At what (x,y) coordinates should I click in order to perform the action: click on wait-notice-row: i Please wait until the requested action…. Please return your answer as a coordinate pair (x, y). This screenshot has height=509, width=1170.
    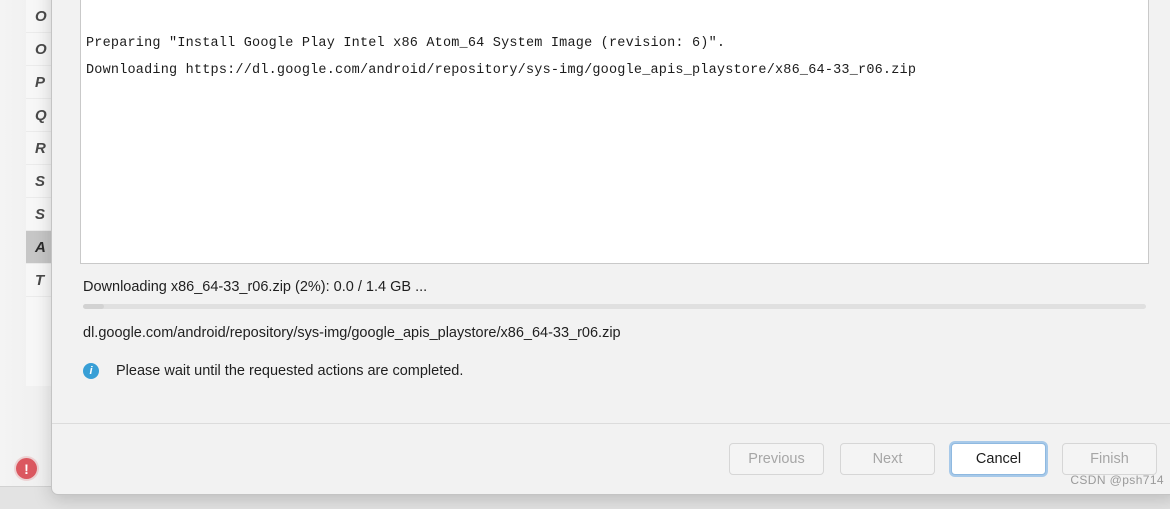
    Looking at the image, I should click on (616, 371).